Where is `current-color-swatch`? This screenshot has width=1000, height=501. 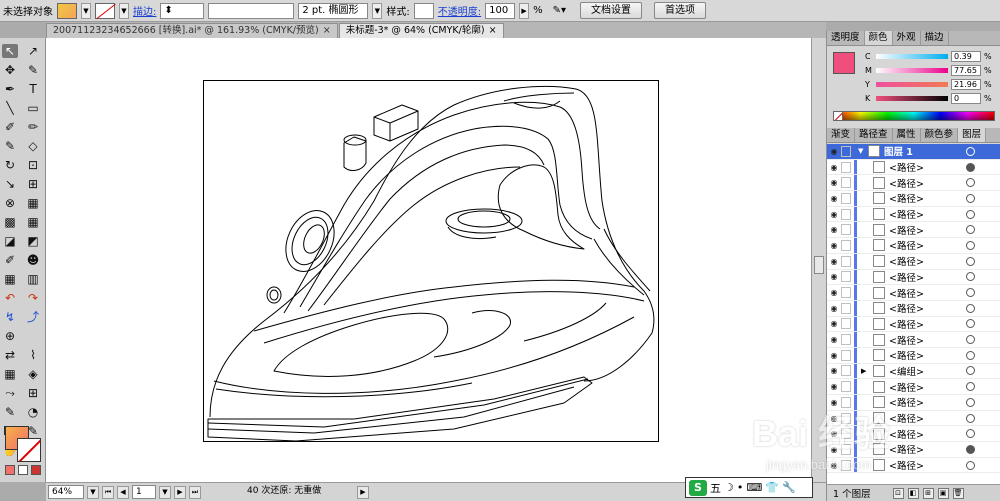
current-color-swatch is located at coordinates (844, 63).